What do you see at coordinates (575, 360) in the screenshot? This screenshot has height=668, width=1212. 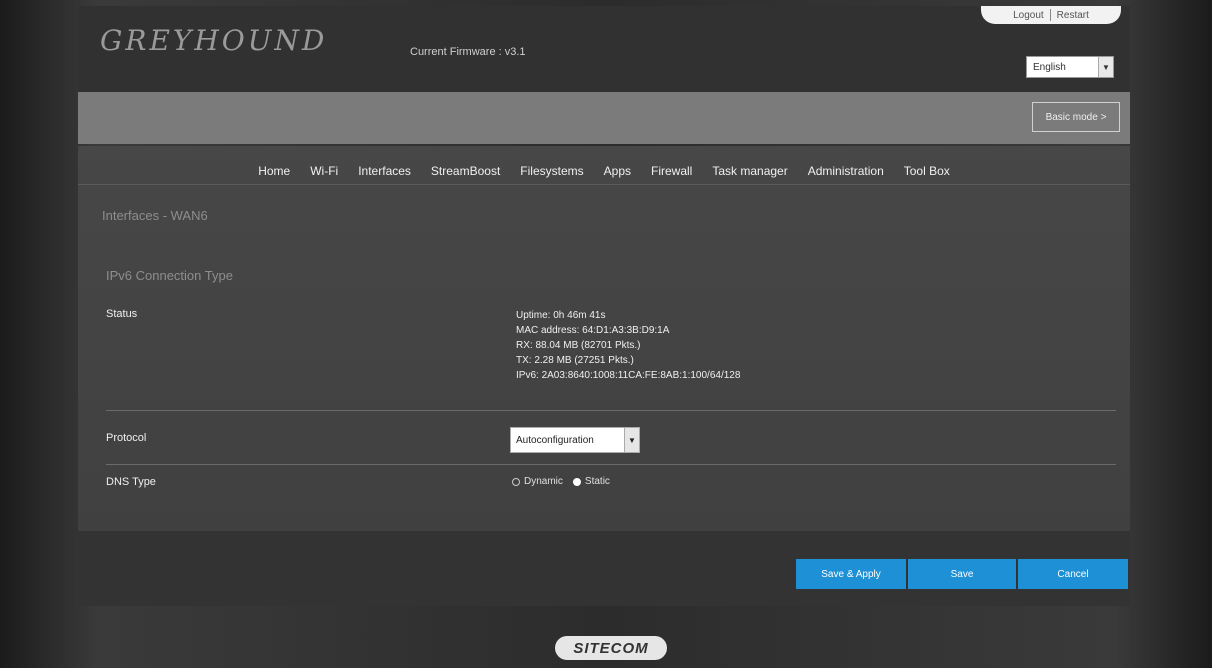 I see `status-tx: TX: 2.28 MB (27251 Pkts.)` at bounding box center [575, 360].